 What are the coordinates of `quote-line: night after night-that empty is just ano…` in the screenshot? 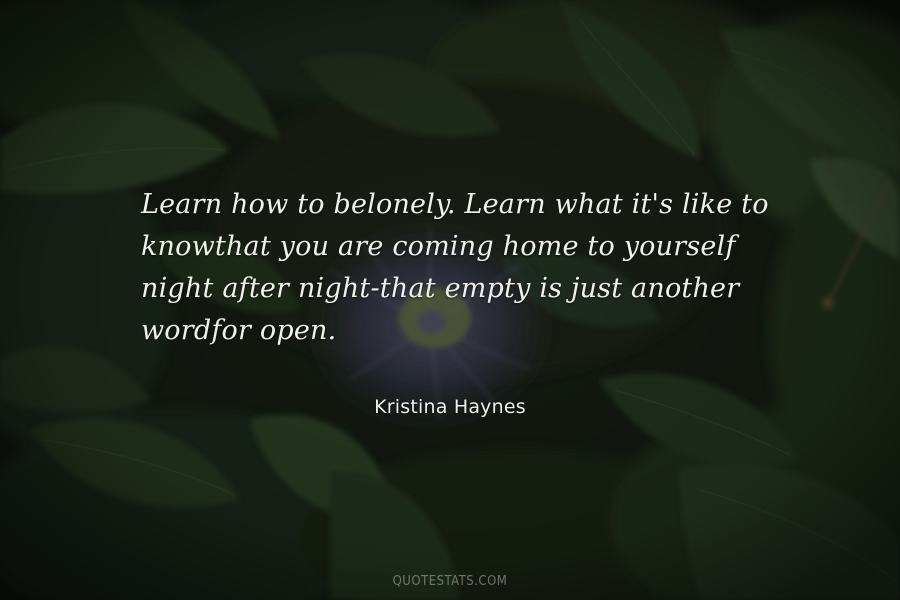 It's located at (440, 288).